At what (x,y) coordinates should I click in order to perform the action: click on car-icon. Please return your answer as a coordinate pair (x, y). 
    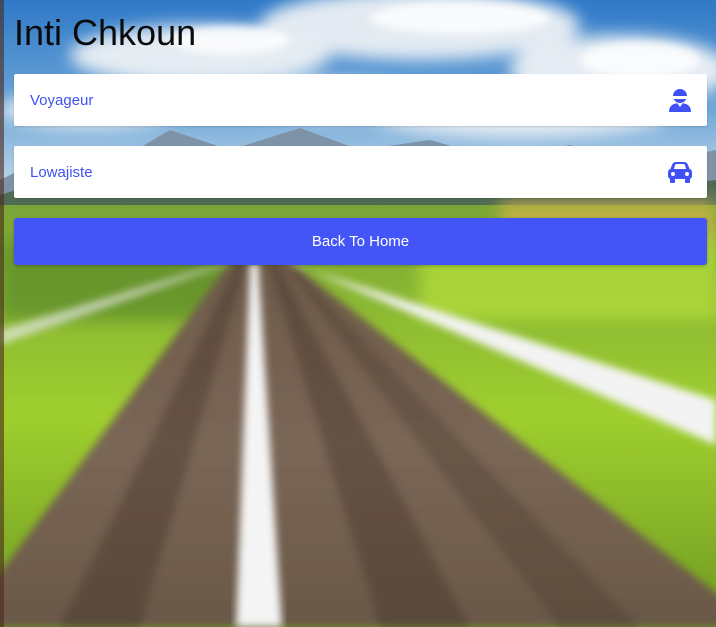
    Looking at the image, I should click on (680, 172).